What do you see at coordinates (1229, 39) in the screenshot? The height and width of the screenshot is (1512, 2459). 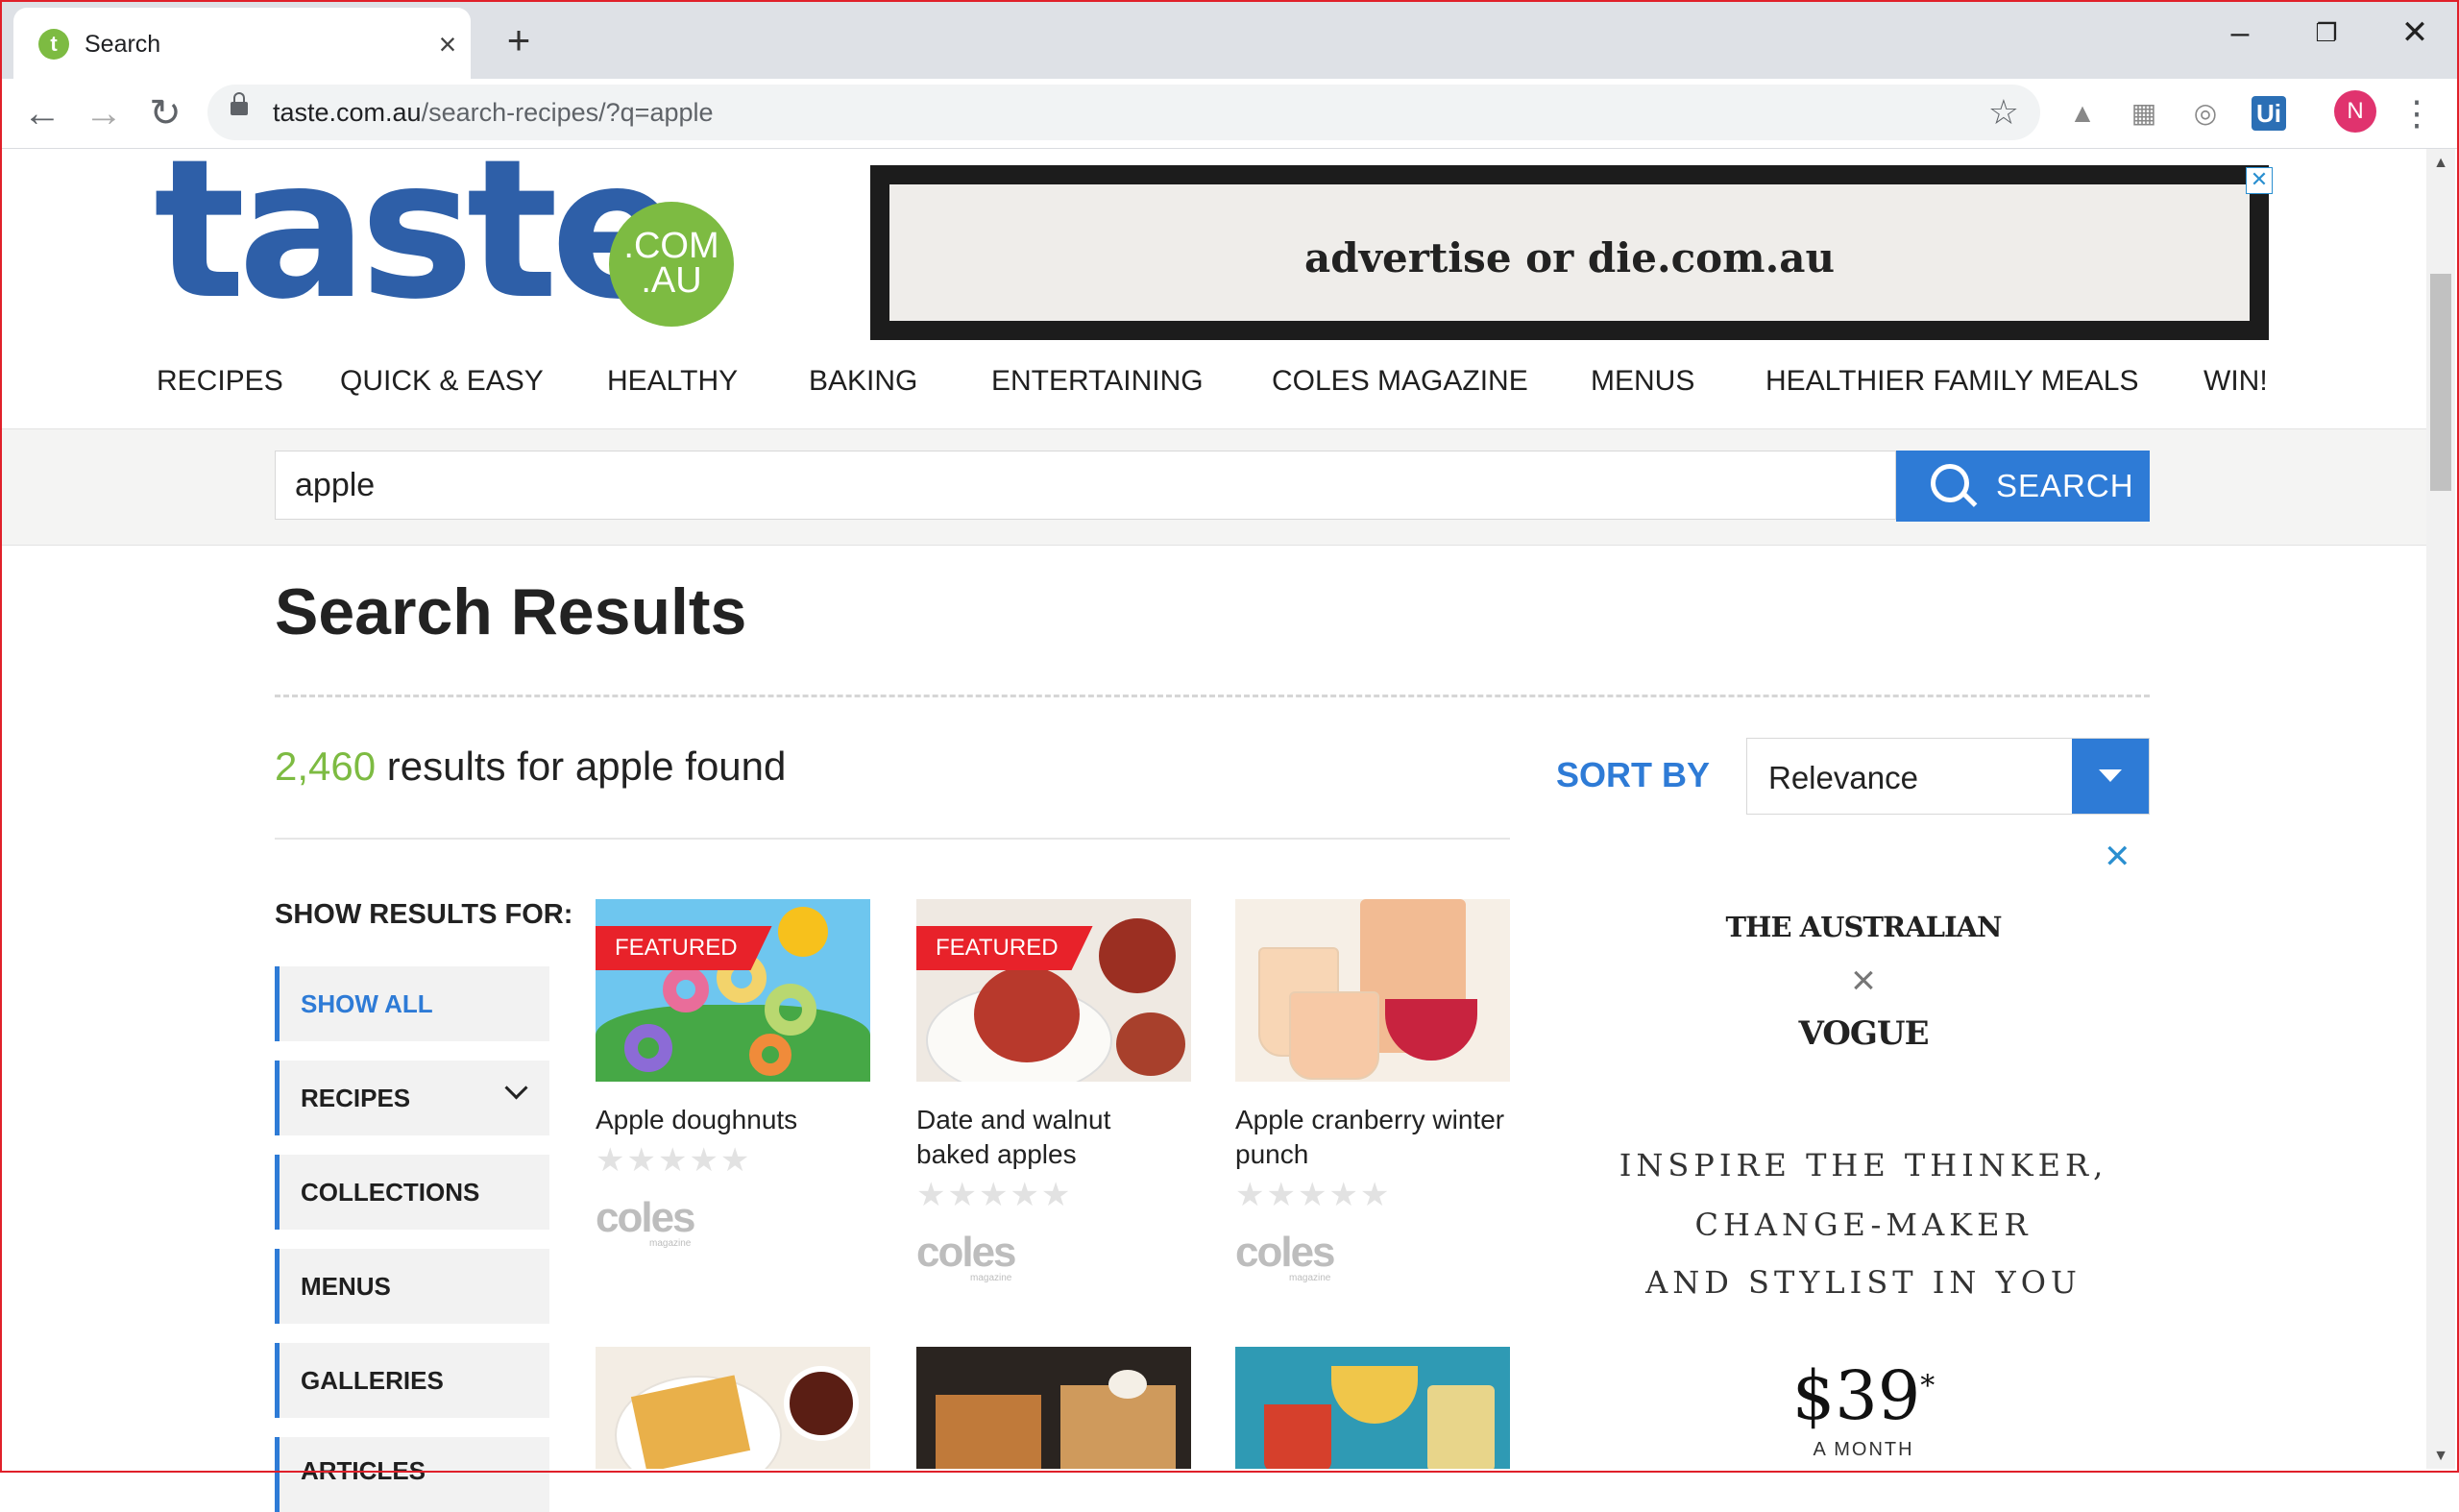 I see `browser-tabstrip: t Search × + – ❐ ✕` at bounding box center [1229, 39].